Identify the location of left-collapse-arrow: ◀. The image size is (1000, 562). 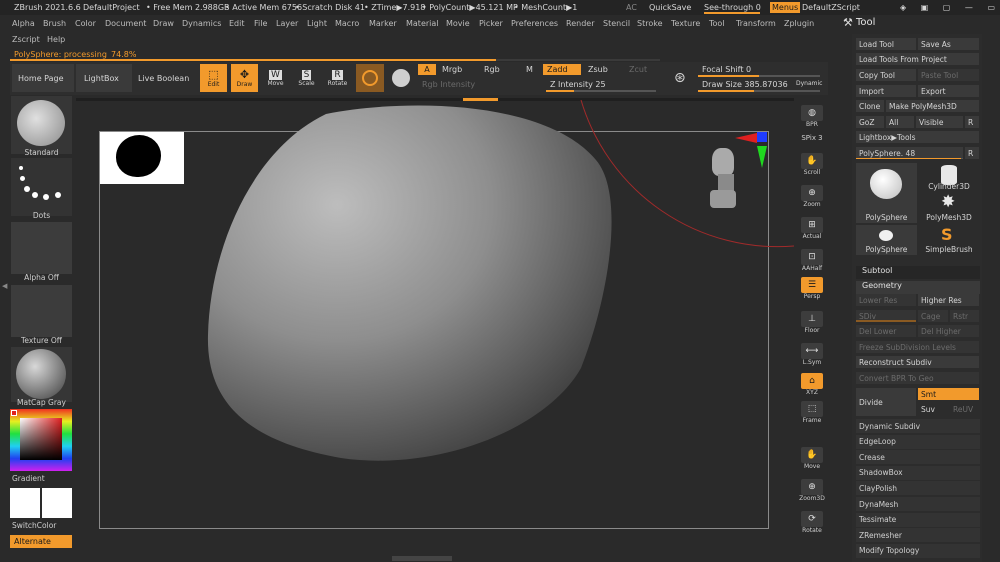
(4, 286).